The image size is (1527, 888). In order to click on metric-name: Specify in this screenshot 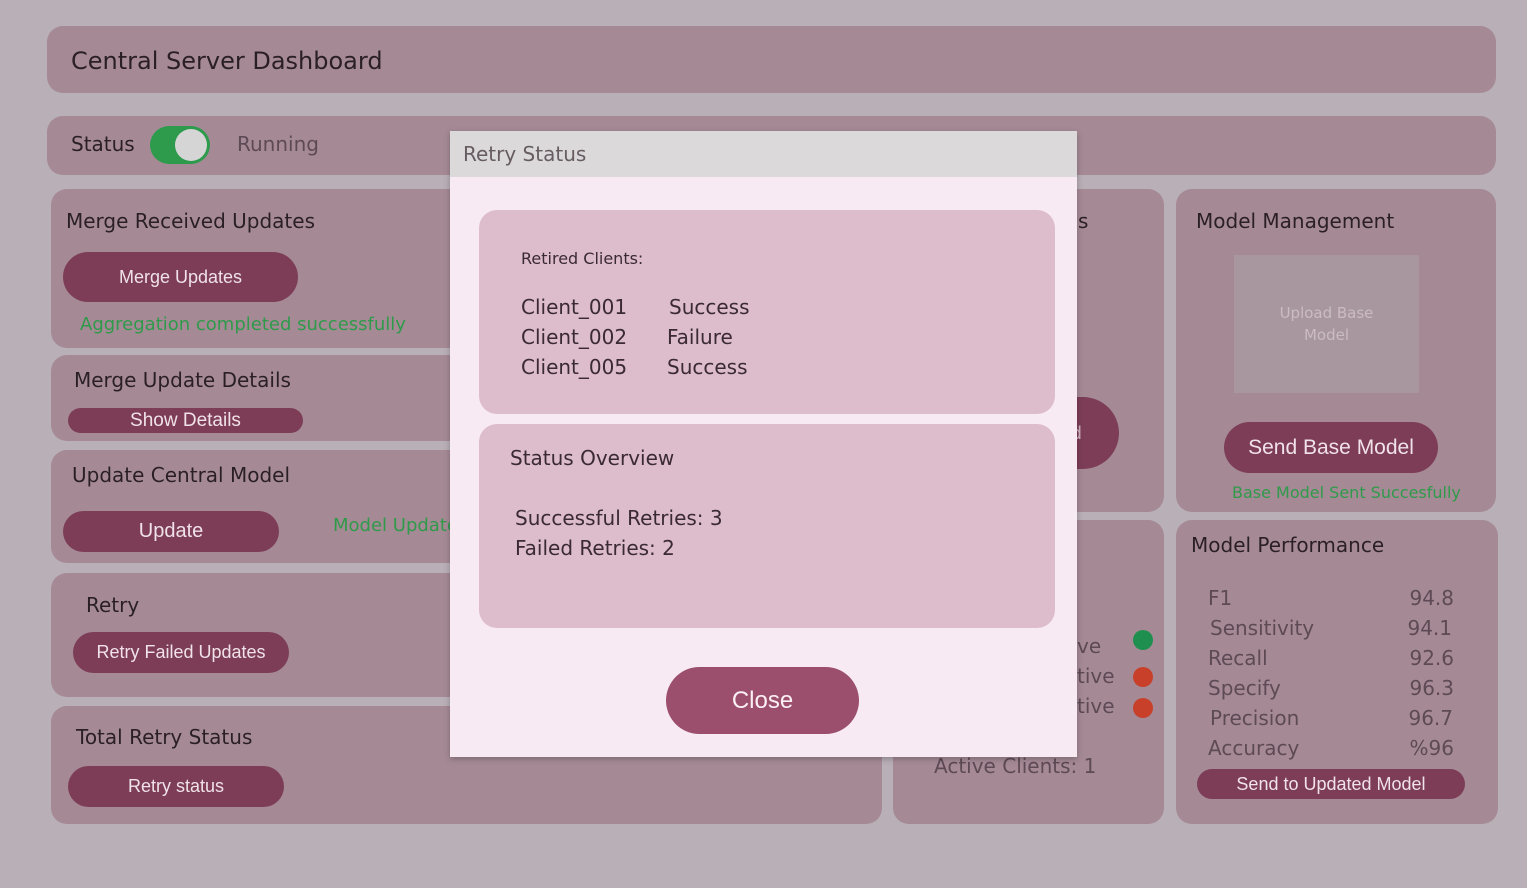, I will do `click(1244, 688)`.